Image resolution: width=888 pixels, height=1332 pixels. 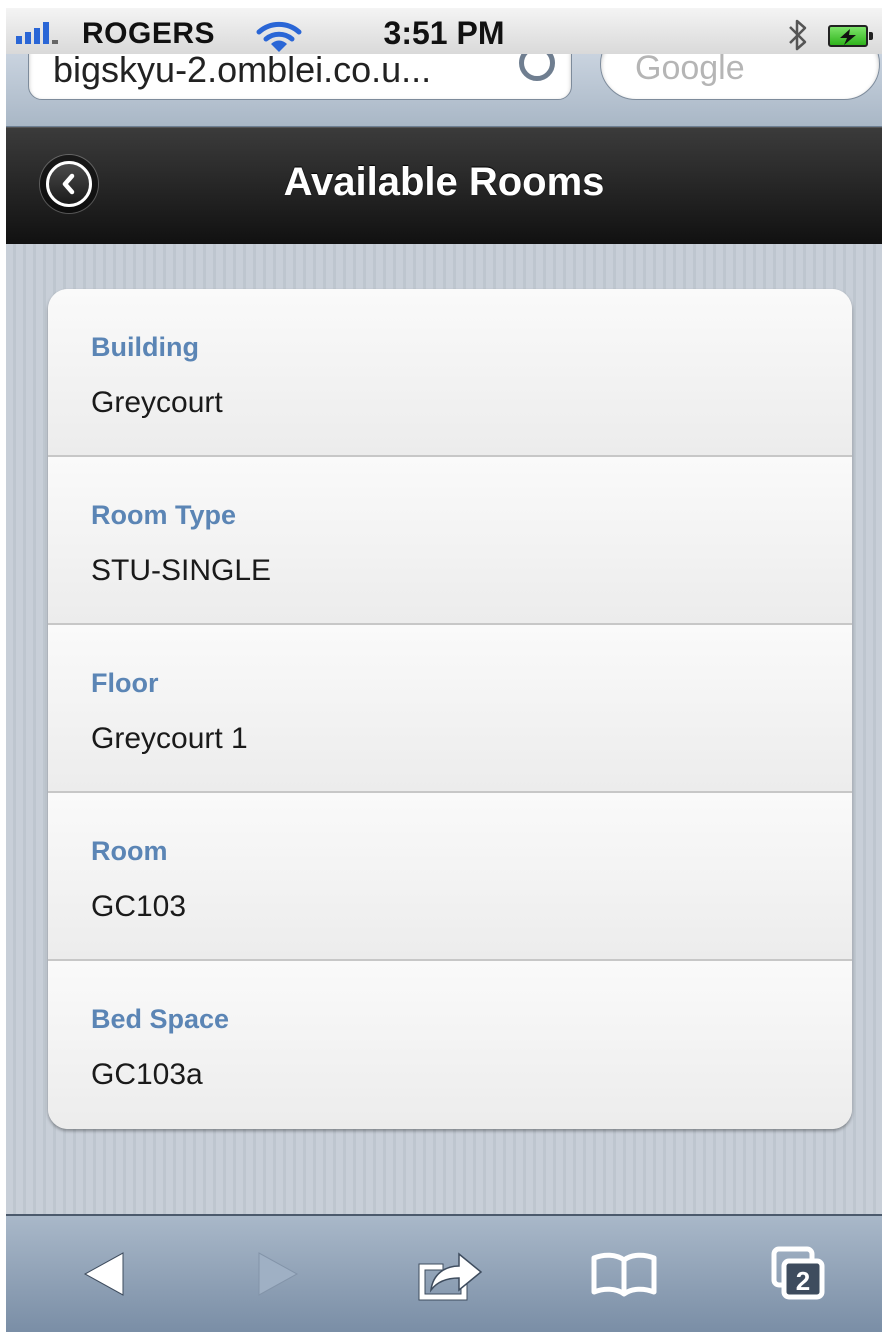 I want to click on status-bar: ROGERS 3:51 PM, so click(x=444, y=31).